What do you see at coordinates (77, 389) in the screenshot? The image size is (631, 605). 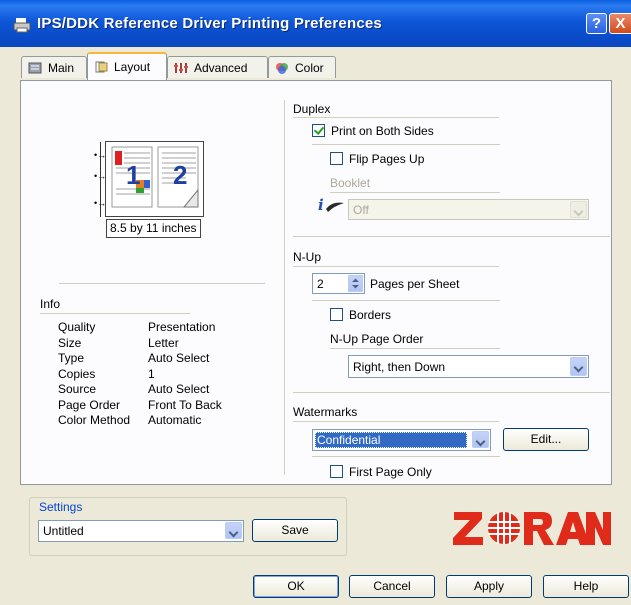 I see `info-source-label: Source` at bounding box center [77, 389].